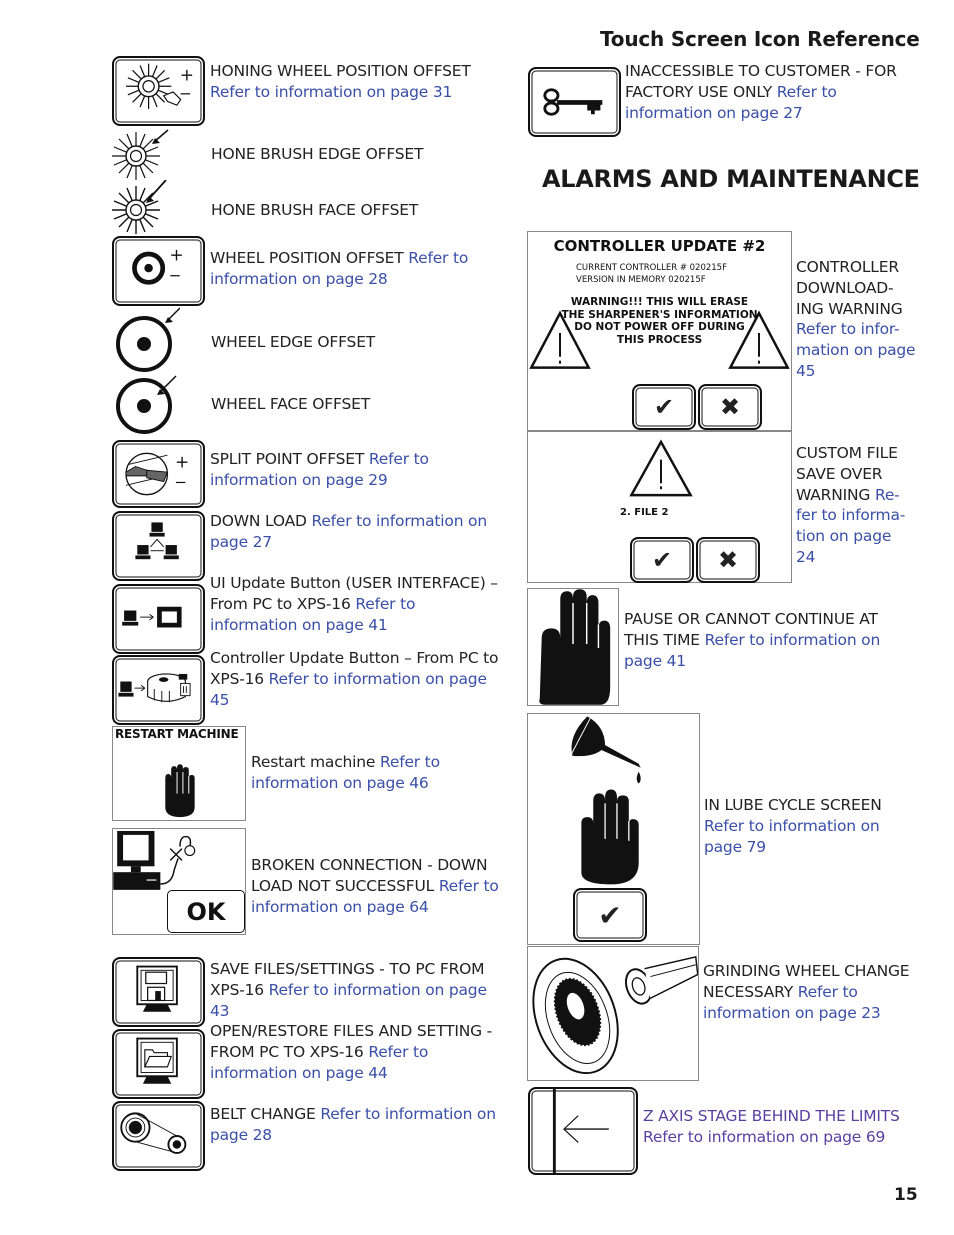 The image size is (954, 1235). Describe the element at coordinates (906, 1195) in the screenshot. I see `page-number: 15` at that location.